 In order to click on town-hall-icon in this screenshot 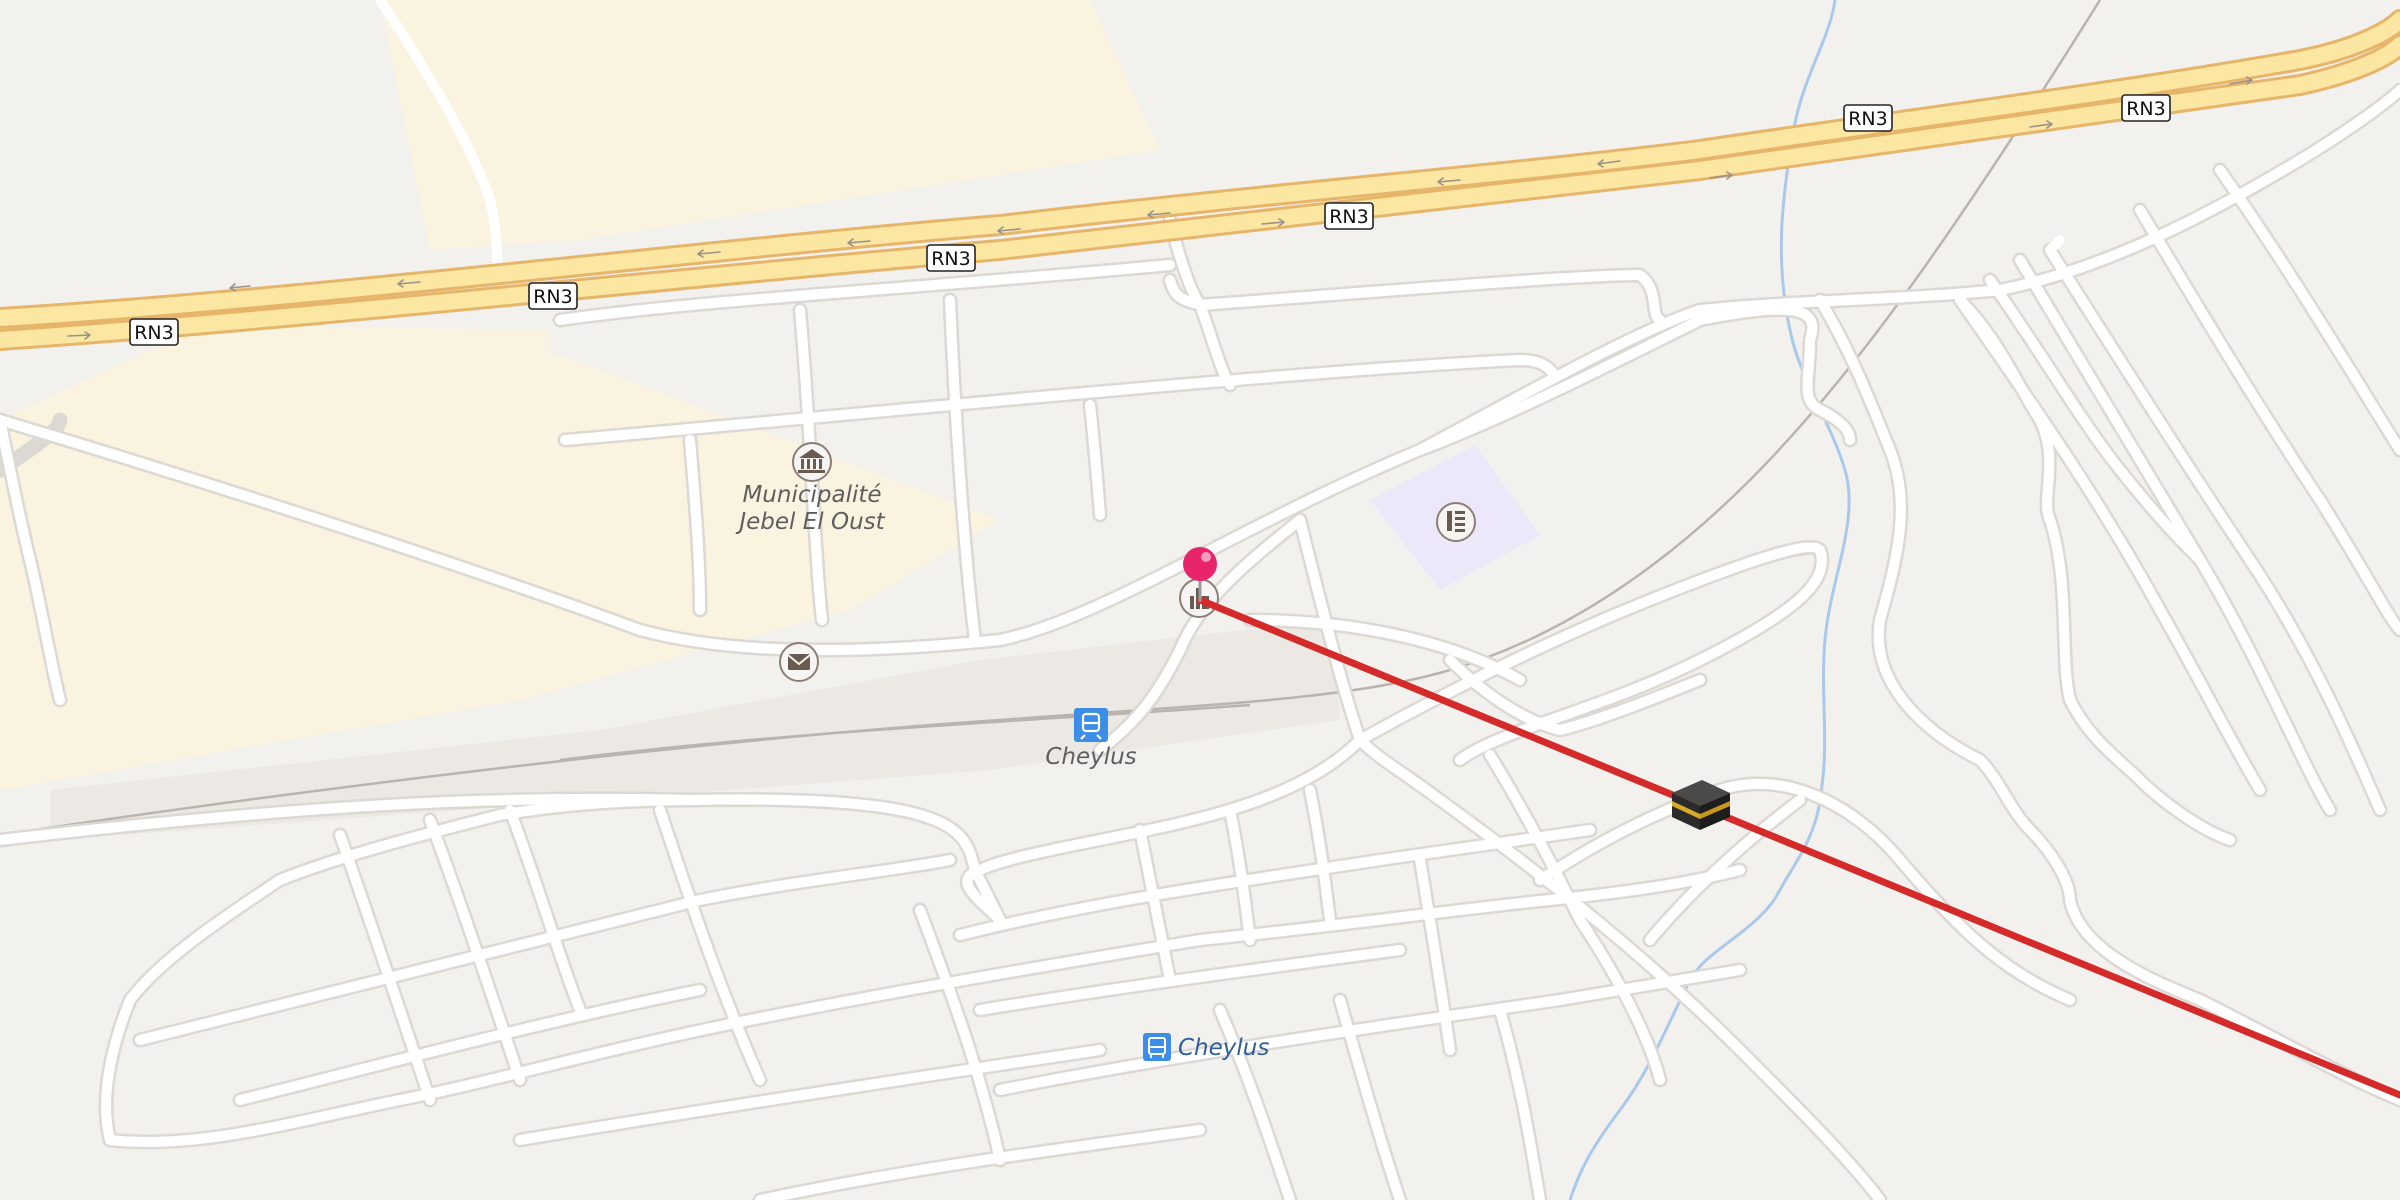, I will do `click(812, 462)`.